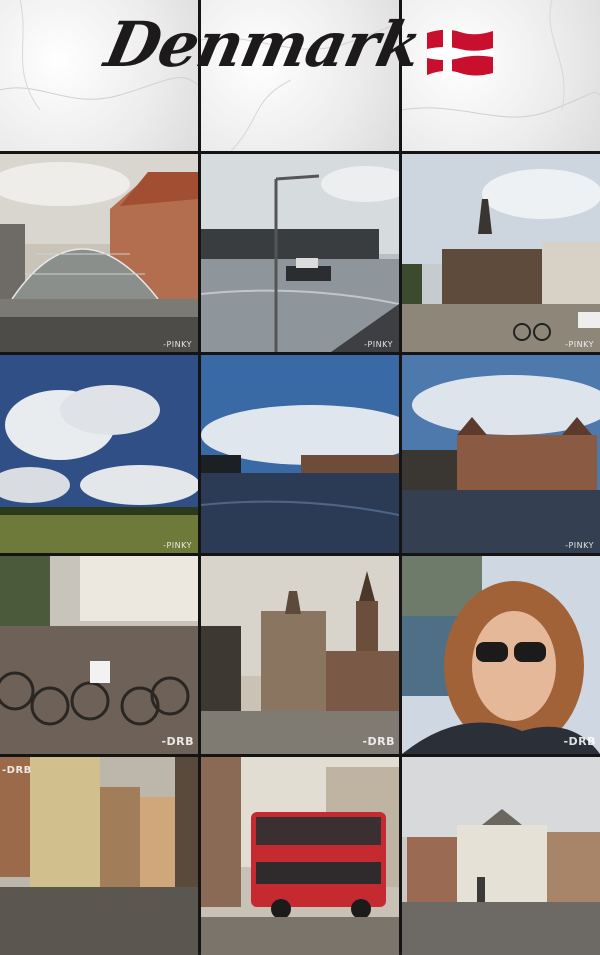 The width and height of the screenshot is (600, 955). I want to click on photo-colorful-street: -DRB, so click(99, 856).